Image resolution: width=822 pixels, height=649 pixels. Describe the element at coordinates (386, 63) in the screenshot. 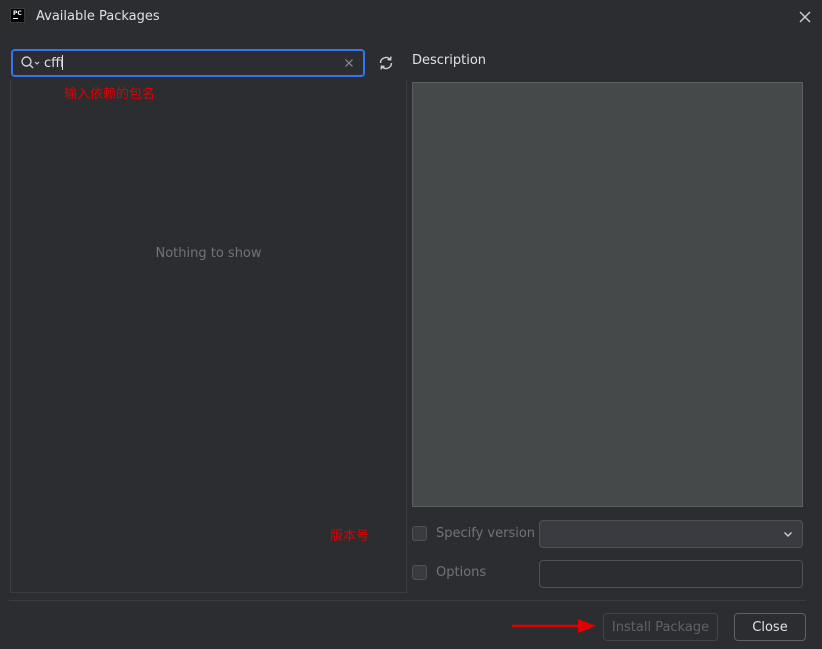

I see `refresh-icon` at that location.